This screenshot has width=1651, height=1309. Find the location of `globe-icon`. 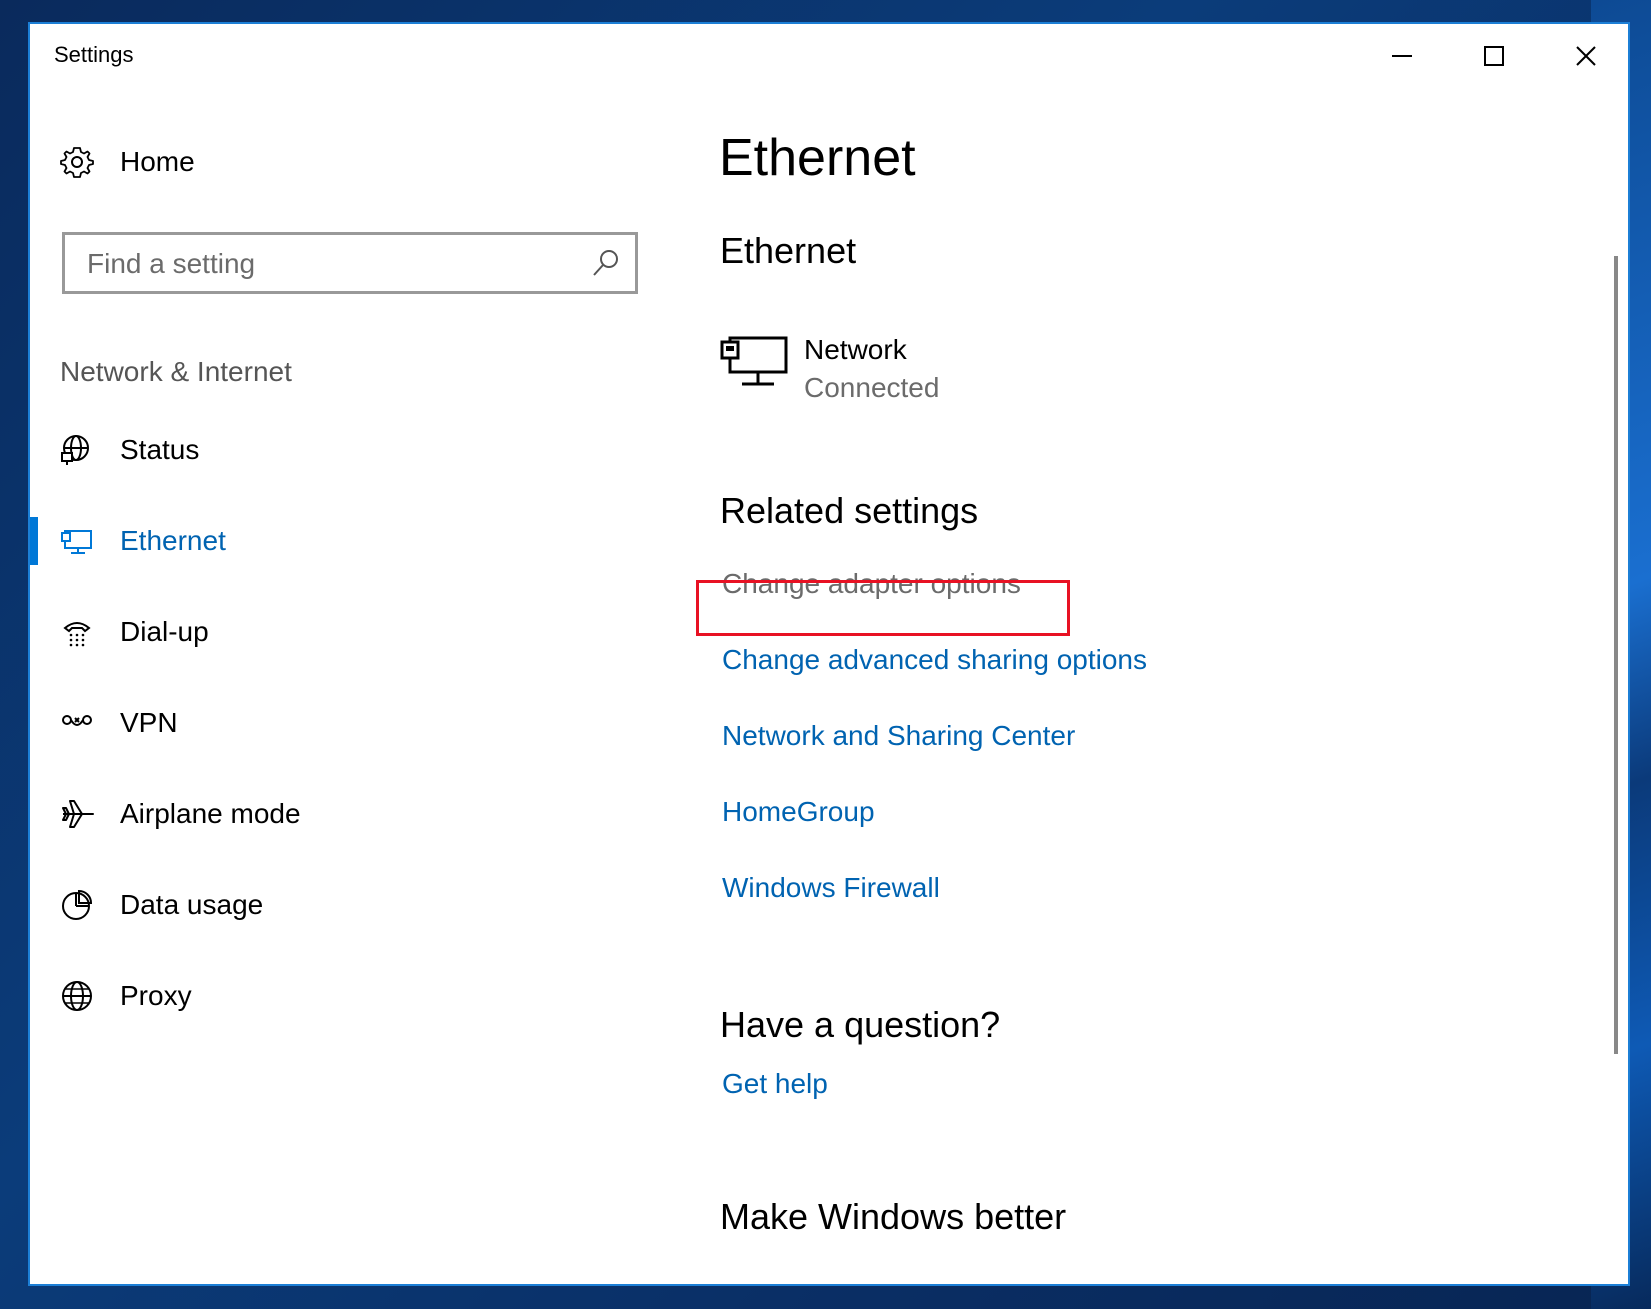

globe-icon is located at coordinates (77, 996).